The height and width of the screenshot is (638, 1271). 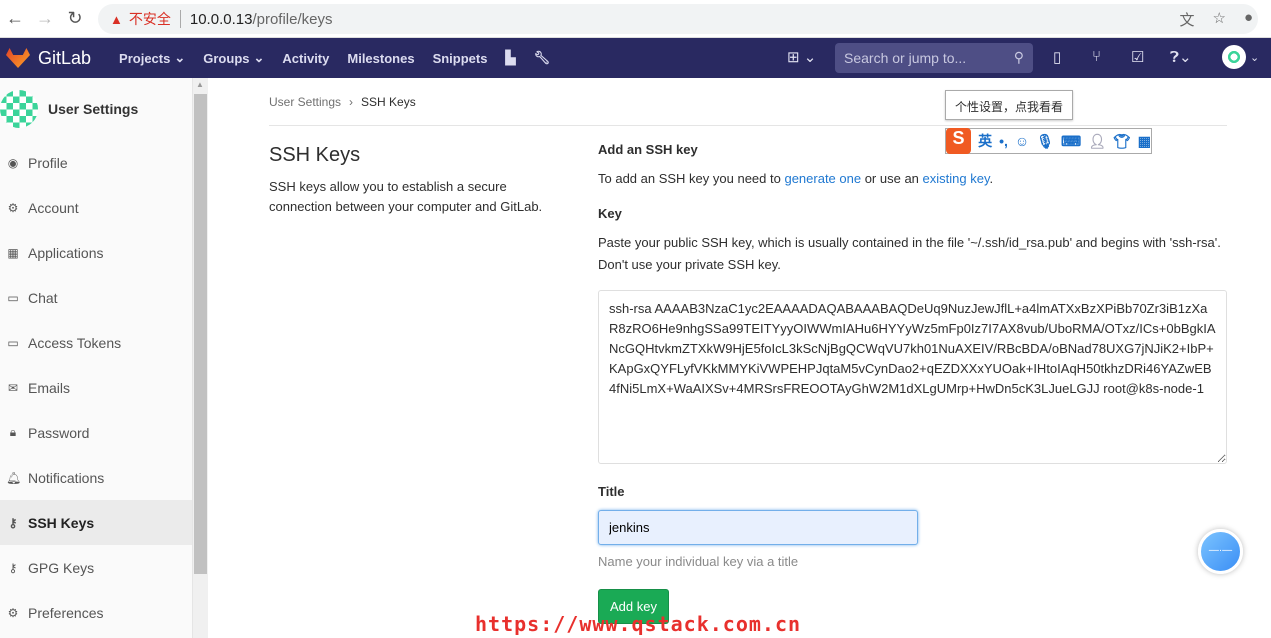 I want to click on nav-groups: Groups ⌄, so click(x=233, y=58).